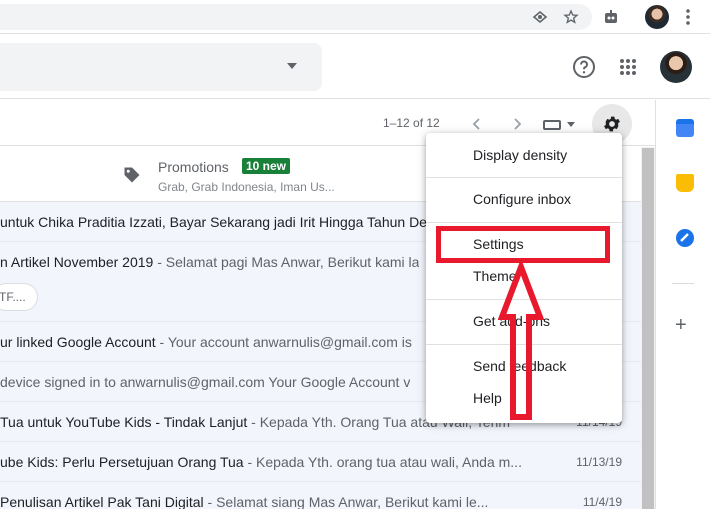  What do you see at coordinates (520, 155) in the screenshot?
I see `menu-item-display-density: Display density` at bounding box center [520, 155].